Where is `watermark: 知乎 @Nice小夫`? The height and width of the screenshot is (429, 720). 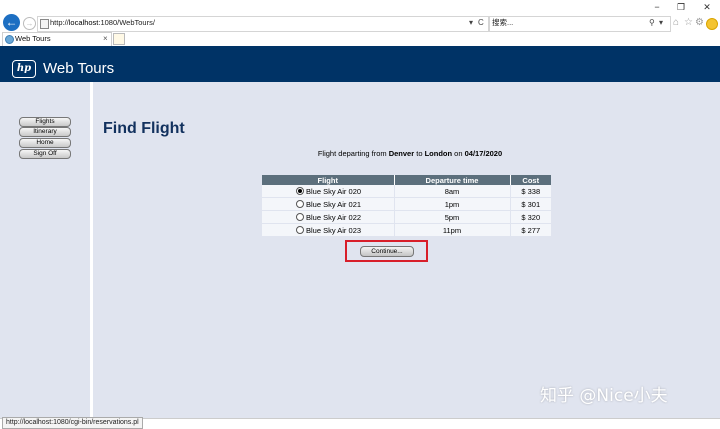 watermark: 知乎 @Nice小夫 is located at coordinates (604, 396).